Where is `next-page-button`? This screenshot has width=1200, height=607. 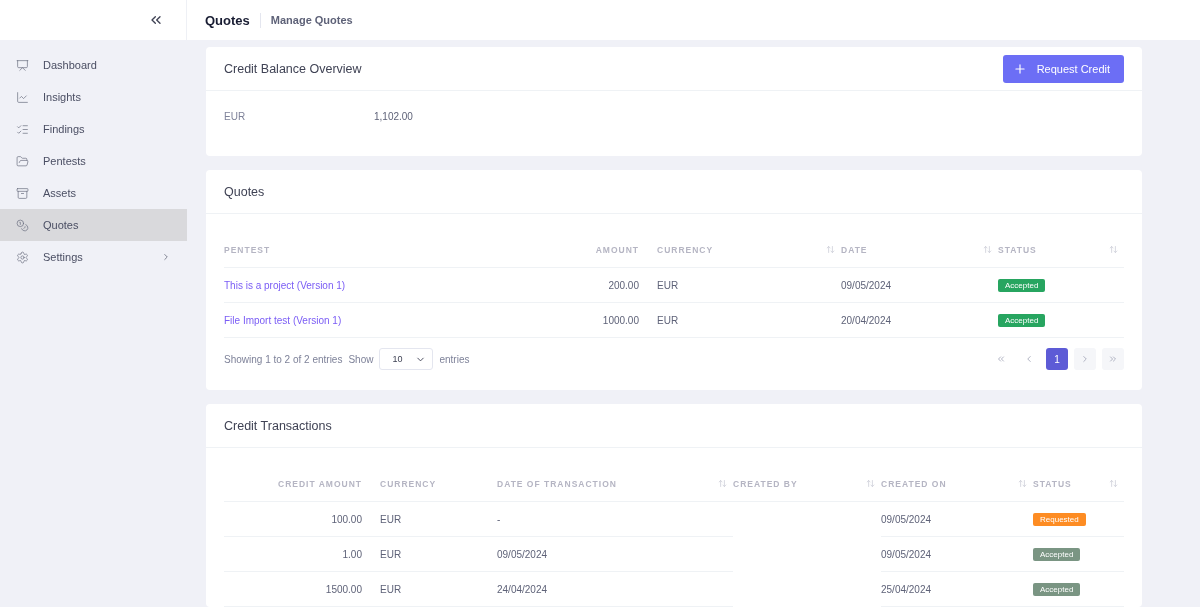 next-page-button is located at coordinates (1085, 359).